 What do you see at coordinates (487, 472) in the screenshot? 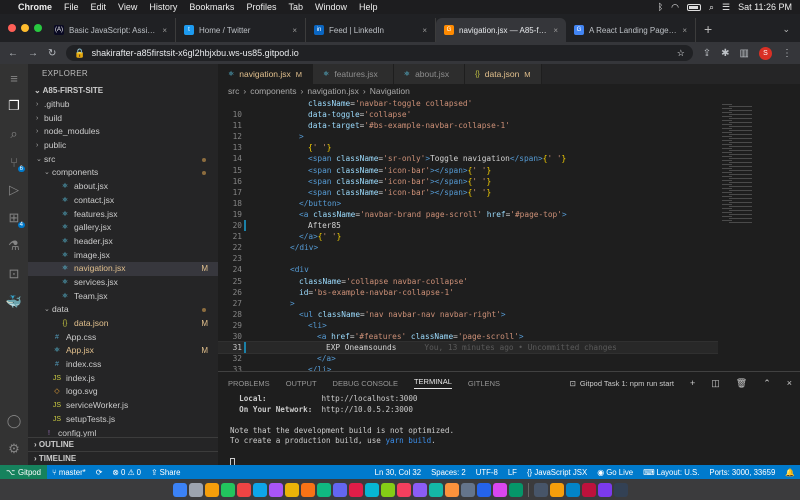
I see `encoding: UTF-8` at bounding box center [487, 472].